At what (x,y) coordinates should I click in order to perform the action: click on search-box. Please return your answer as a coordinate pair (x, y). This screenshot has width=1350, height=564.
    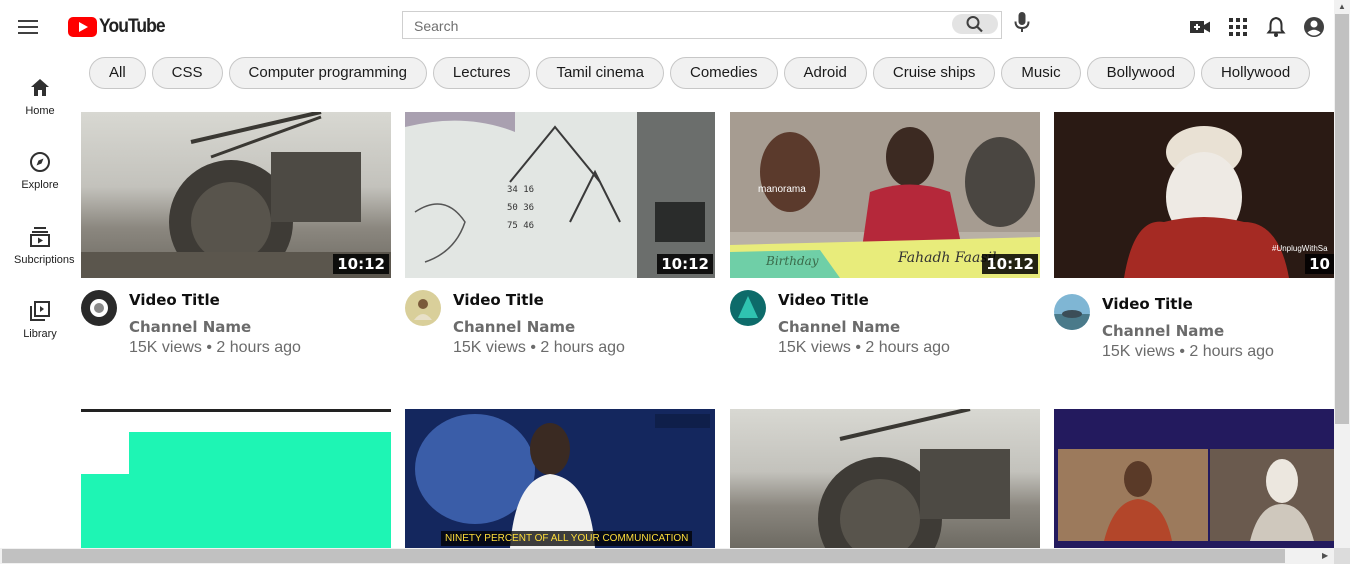
    Looking at the image, I should click on (702, 25).